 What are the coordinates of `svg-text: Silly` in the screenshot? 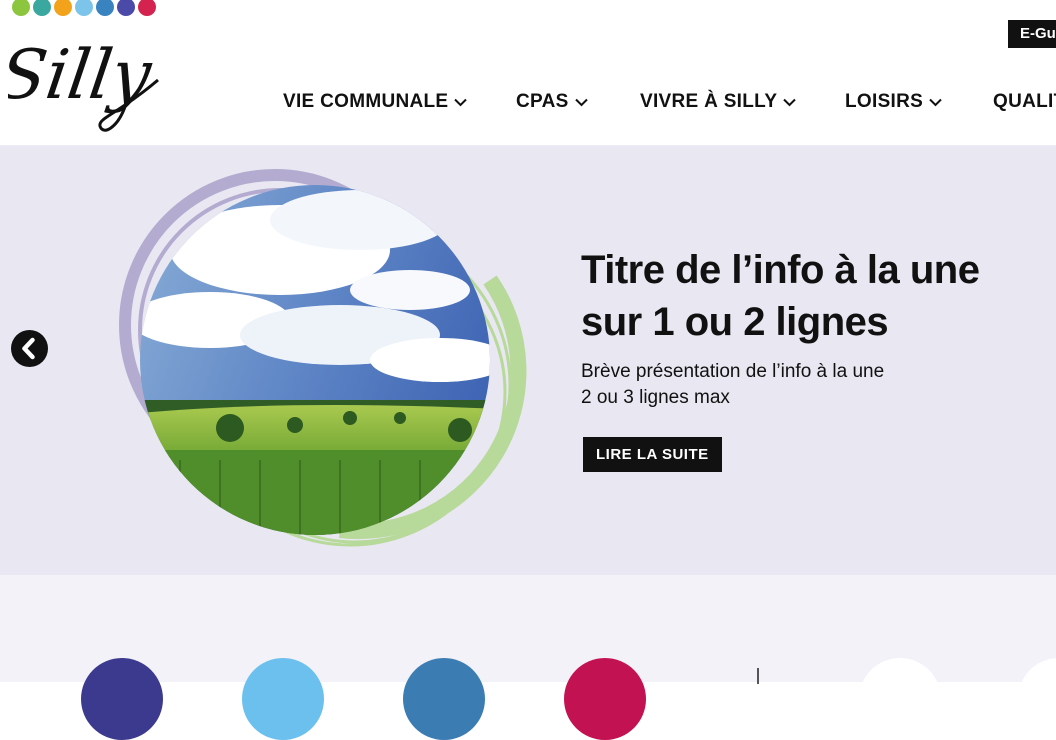 It's located at (82, 75).